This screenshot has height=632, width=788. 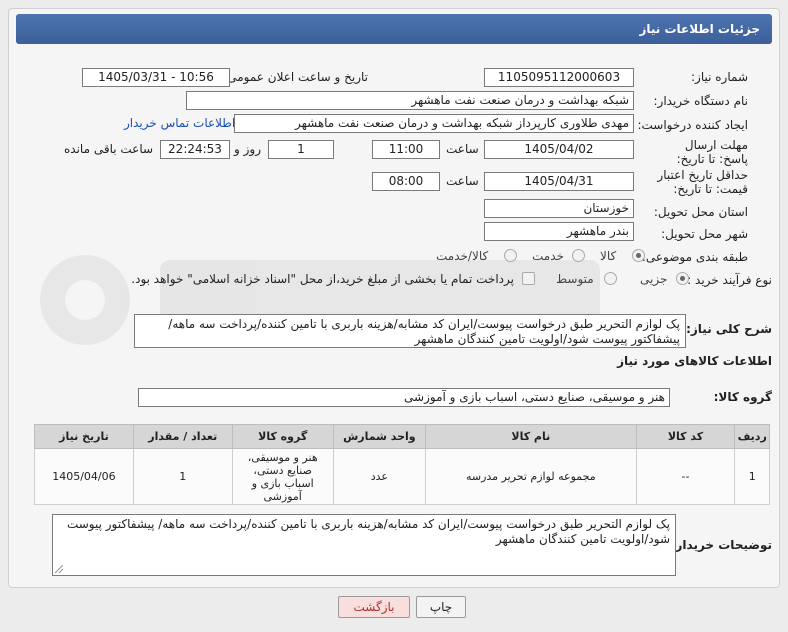 What do you see at coordinates (559, 77) in the screenshot?
I see `need-number-field: 1105095112000603` at bounding box center [559, 77].